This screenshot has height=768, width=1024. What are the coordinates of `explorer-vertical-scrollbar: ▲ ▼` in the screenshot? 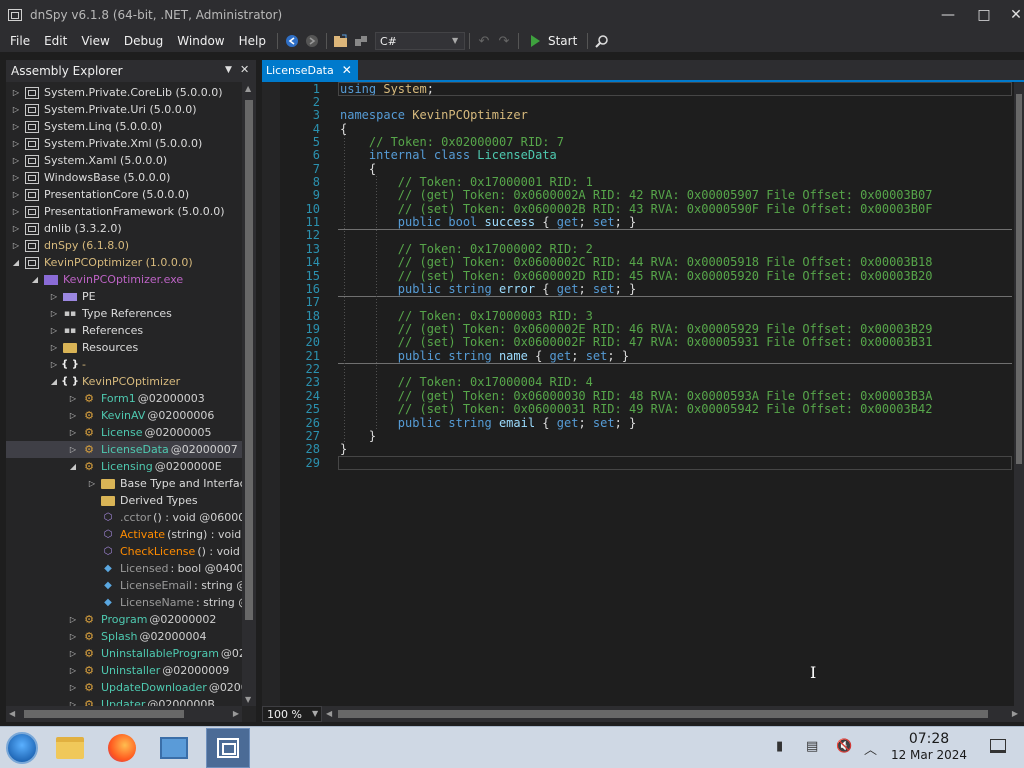 It's located at (249, 394).